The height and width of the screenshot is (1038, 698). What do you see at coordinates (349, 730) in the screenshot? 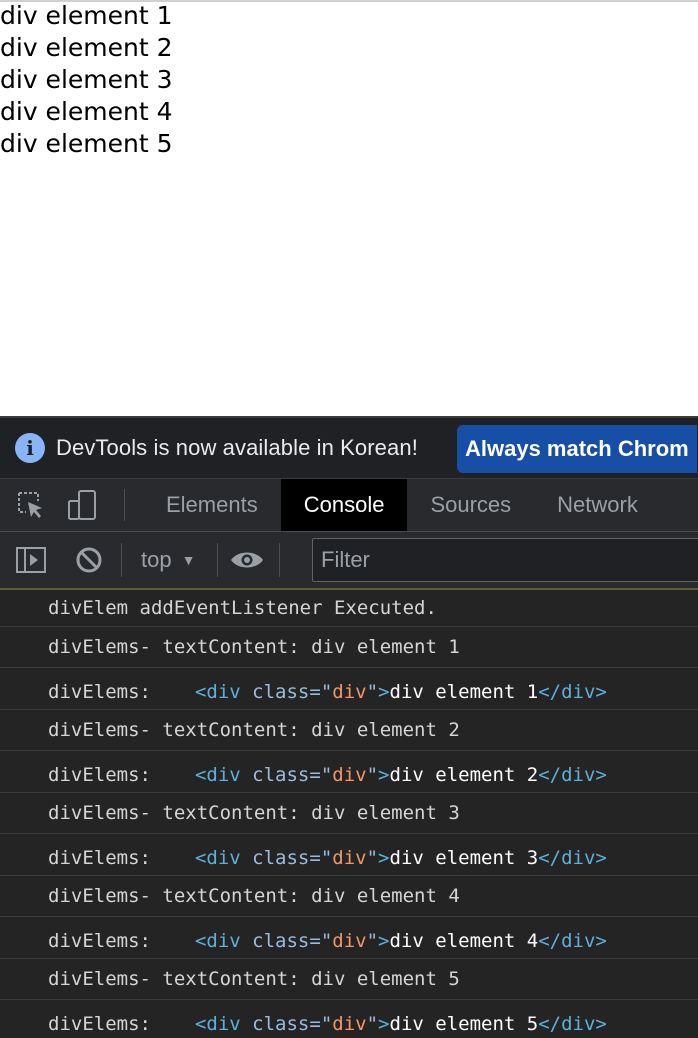
I see `log-message: divElems- textContent: div element 2` at bounding box center [349, 730].